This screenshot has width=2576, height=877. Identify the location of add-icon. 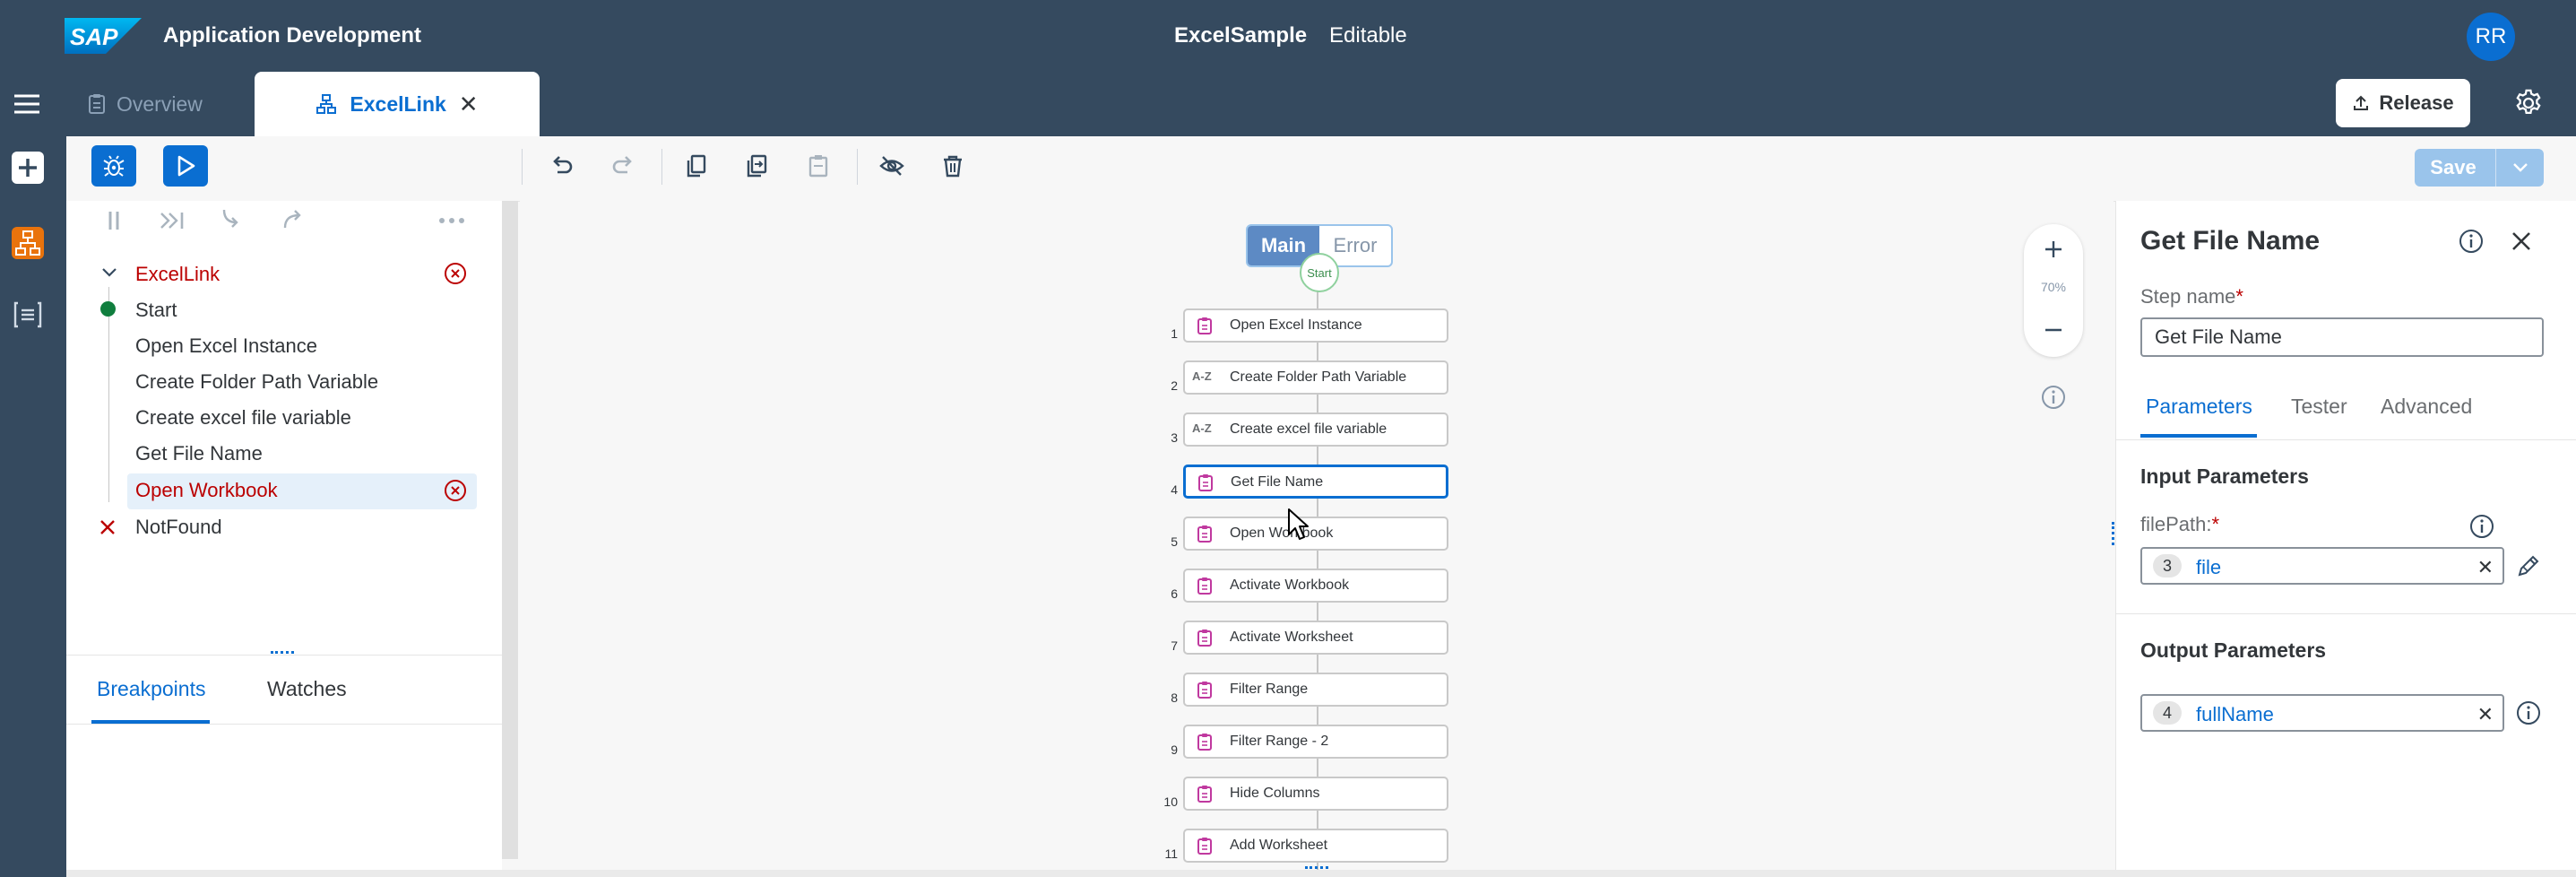
(28, 168).